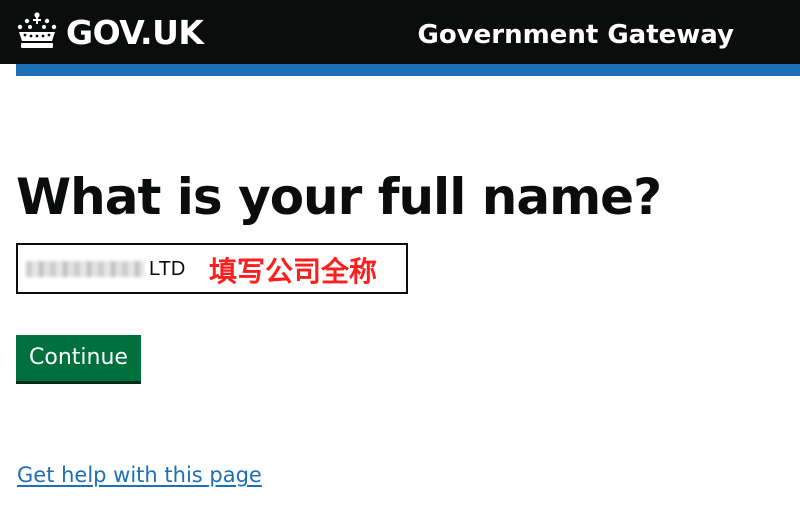 This screenshot has width=800, height=528. Describe the element at coordinates (78, 358) in the screenshot. I see `continue-button: Continue` at that location.